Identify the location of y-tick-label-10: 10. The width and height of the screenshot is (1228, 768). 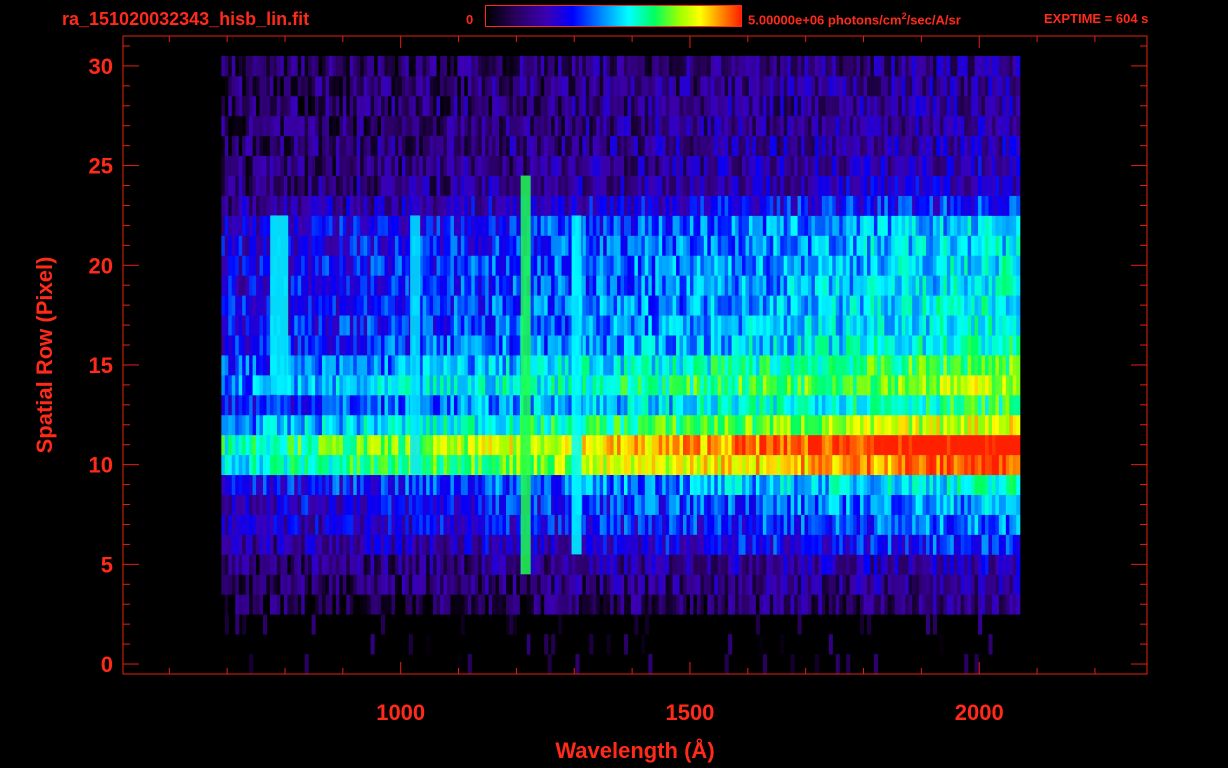
(101, 465).